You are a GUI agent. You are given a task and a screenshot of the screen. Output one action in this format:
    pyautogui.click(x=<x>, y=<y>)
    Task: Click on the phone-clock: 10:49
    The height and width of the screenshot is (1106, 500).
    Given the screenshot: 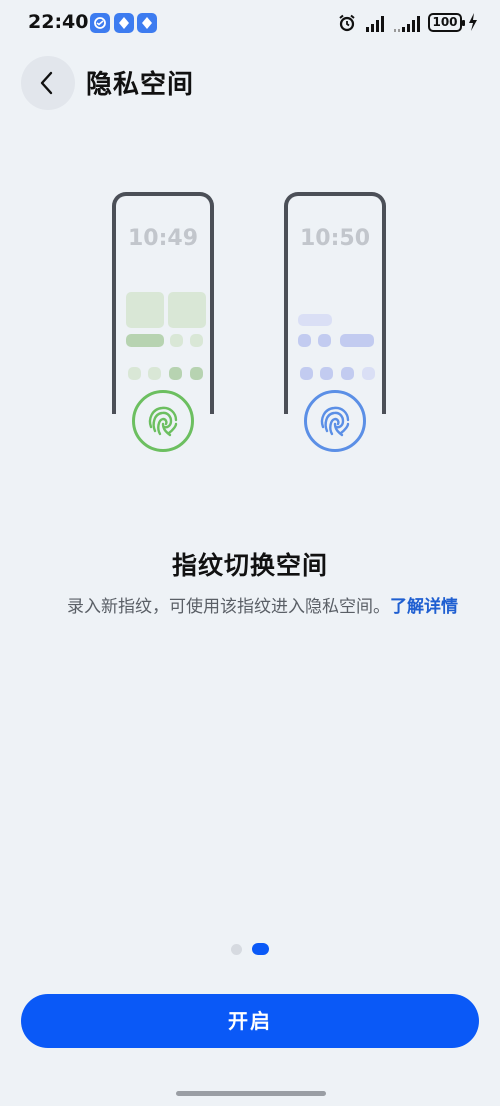 What is the action you would take?
    pyautogui.click(x=163, y=238)
    